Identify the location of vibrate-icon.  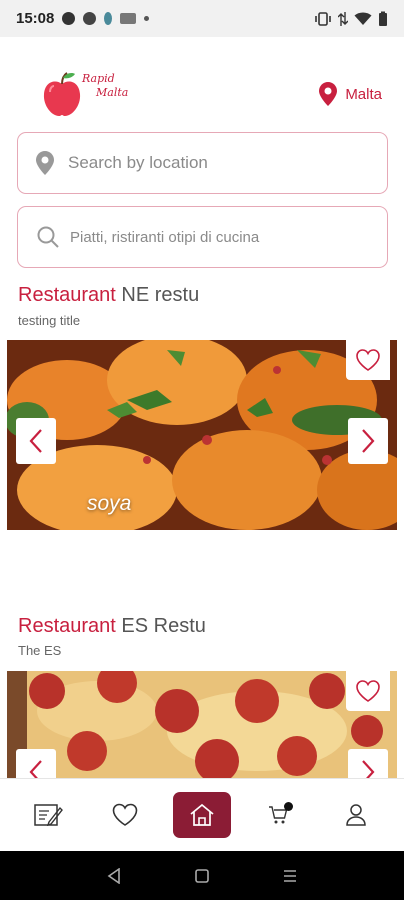
(323, 18).